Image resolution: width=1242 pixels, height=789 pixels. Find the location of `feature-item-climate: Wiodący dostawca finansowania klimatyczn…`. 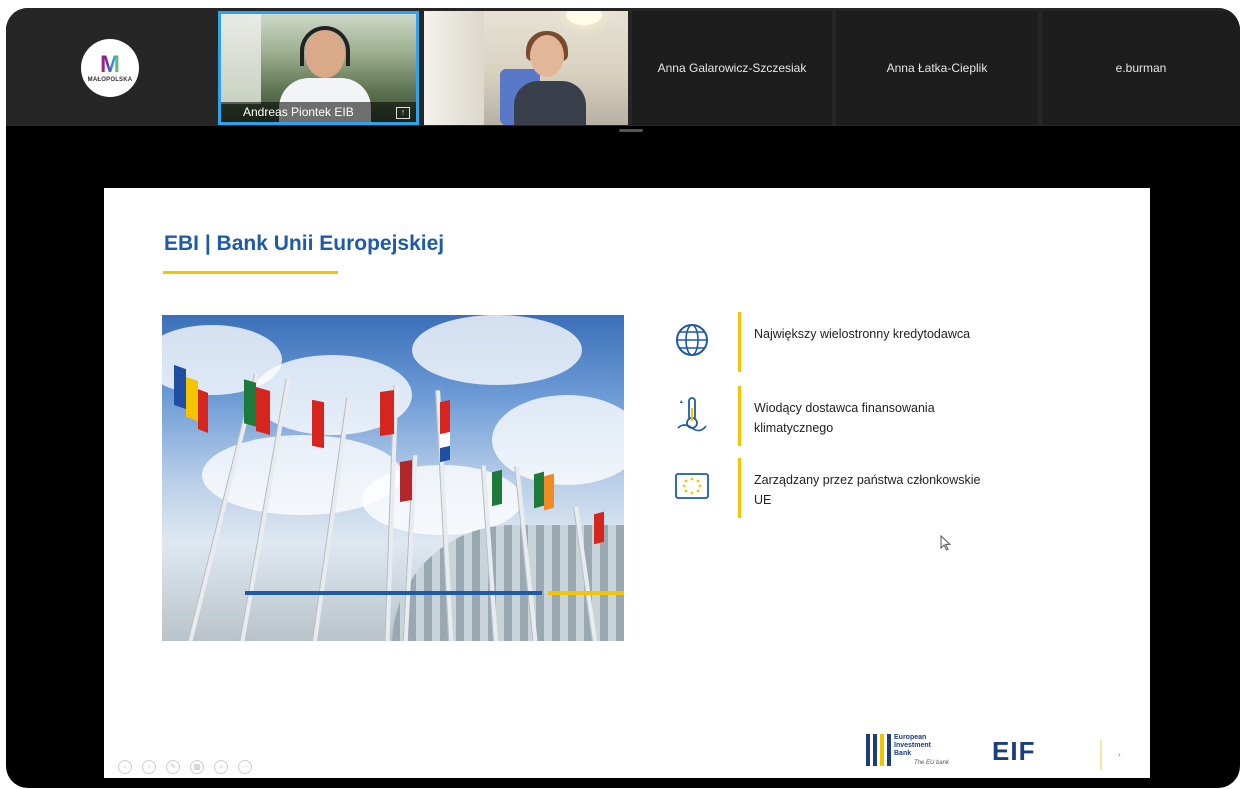

feature-item-climate: Wiodący dostawca finansowania klimatyczn… is located at coordinates (882, 416).